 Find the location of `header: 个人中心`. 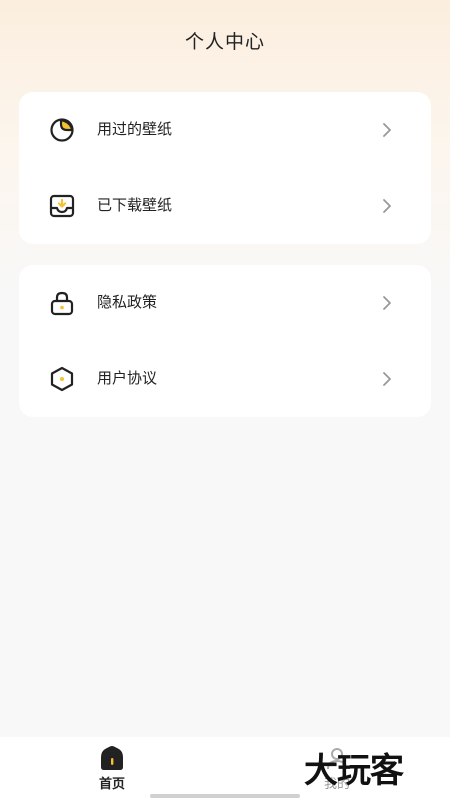

header: 个人中心 is located at coordinates (225, 40).